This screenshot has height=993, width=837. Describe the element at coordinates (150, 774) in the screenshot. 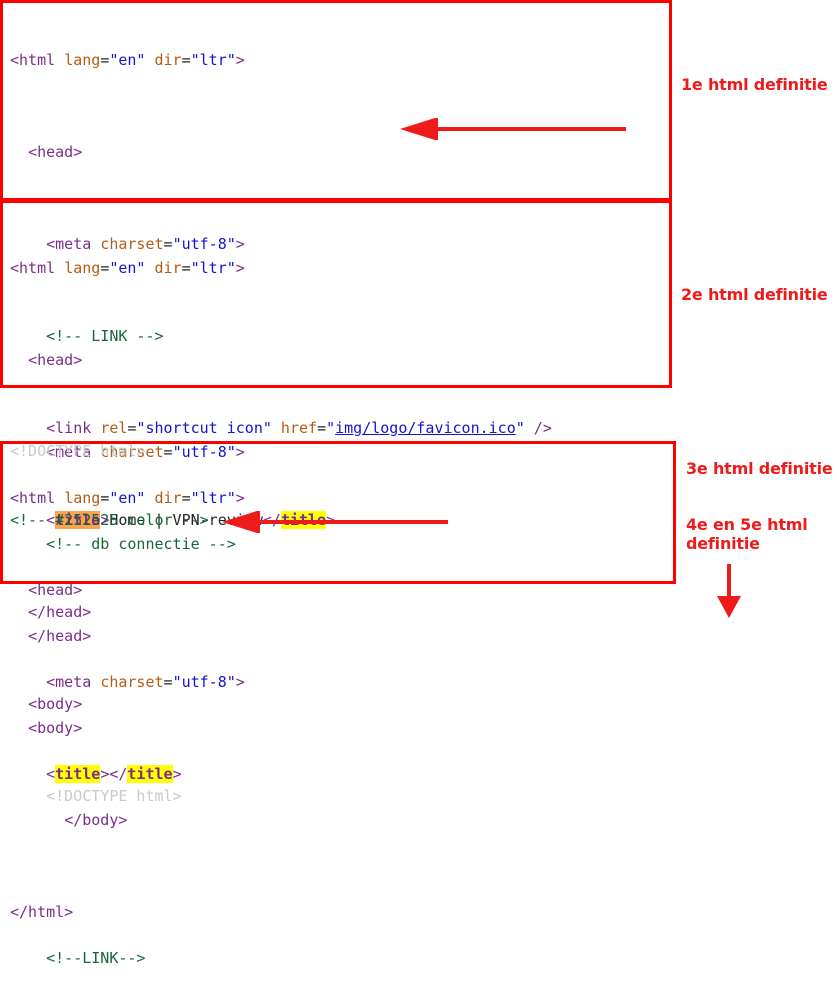

I see `title-close-tag-highlight: title` at that location.